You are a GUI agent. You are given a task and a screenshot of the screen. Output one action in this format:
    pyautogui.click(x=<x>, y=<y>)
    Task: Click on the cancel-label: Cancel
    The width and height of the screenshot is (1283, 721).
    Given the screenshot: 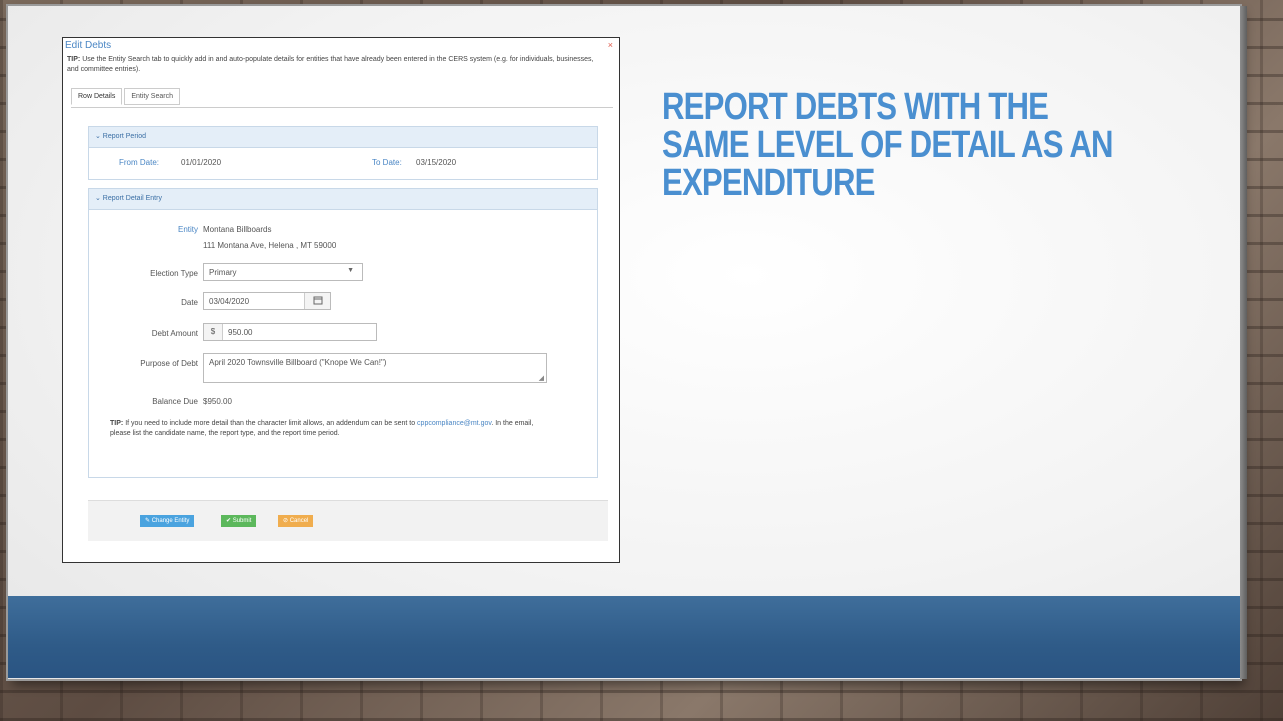 What is the action you would take?
    pyautogui.click(x=299, y=521)
    